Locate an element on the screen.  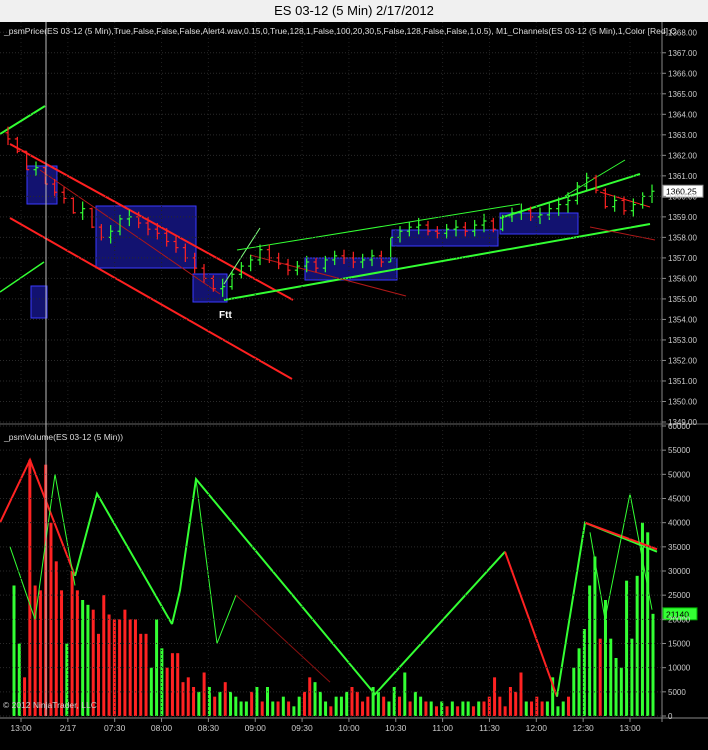
price-tick-label: 1362.00 is located at coordinates (682, 155).